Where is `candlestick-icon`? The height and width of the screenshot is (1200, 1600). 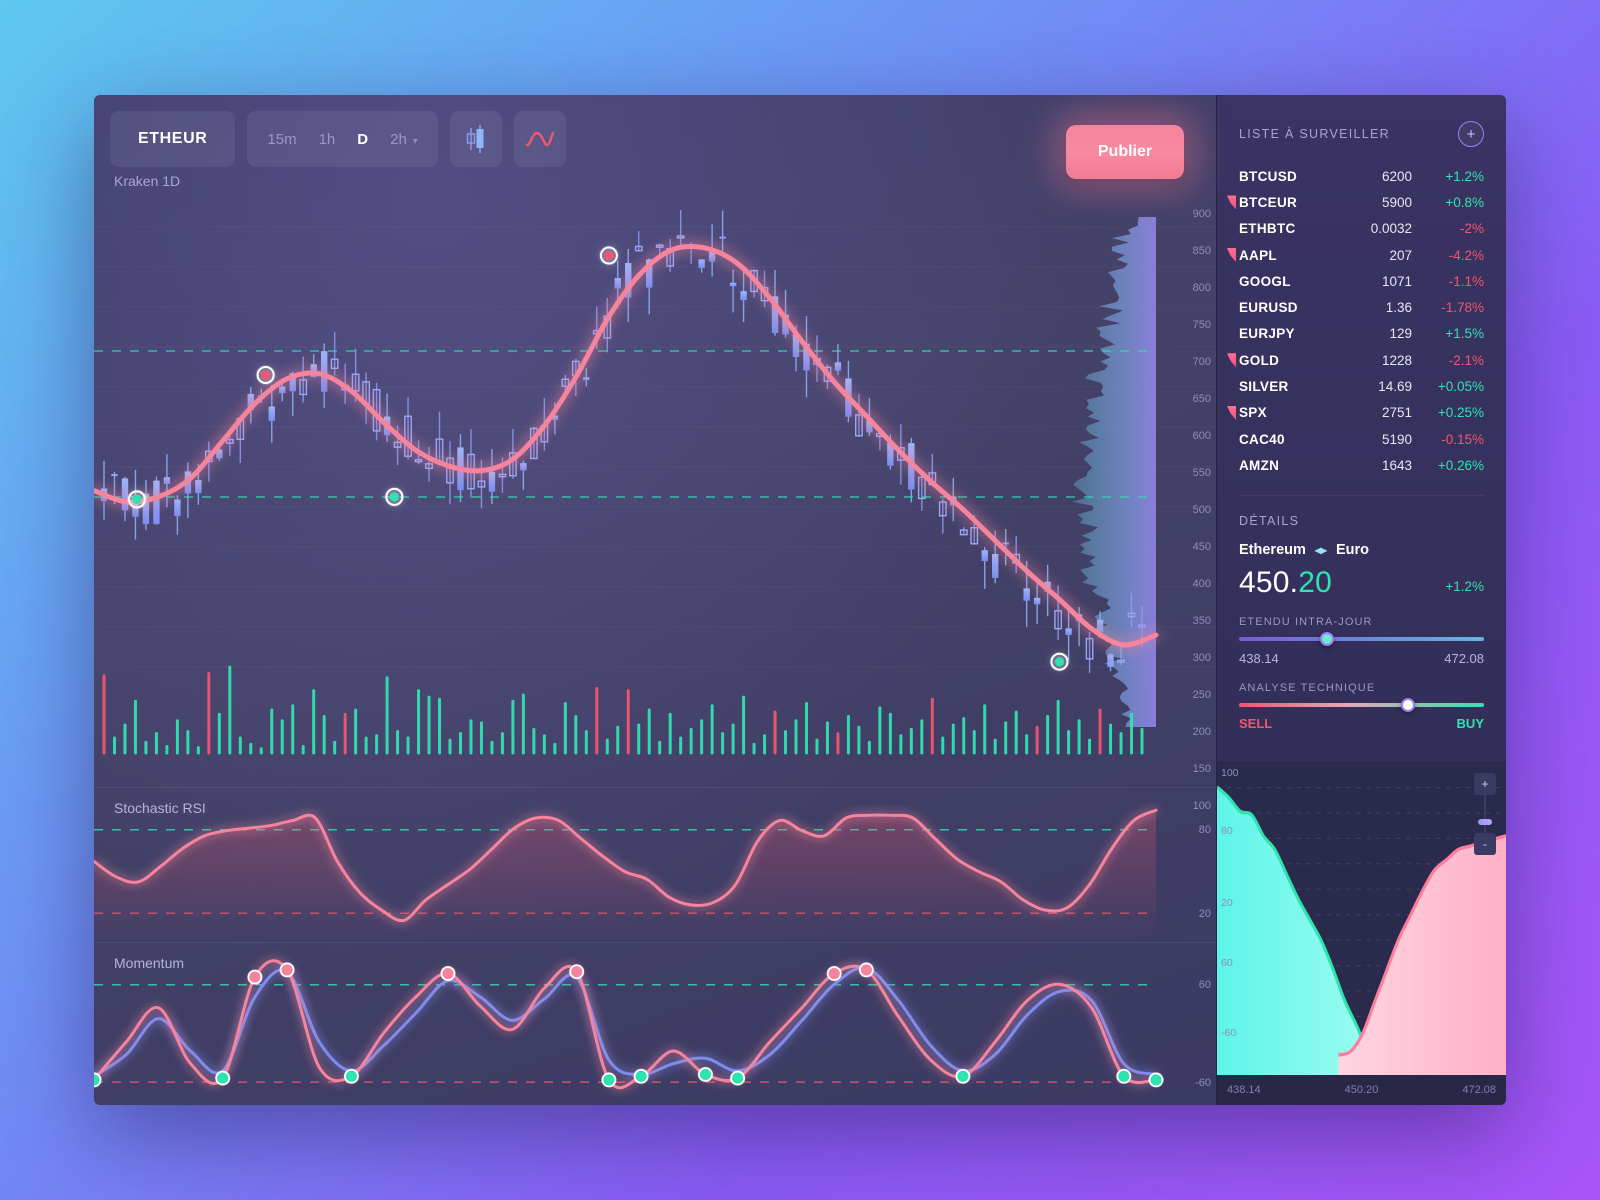
candlestick-icon is located at coordinates (475, 139).